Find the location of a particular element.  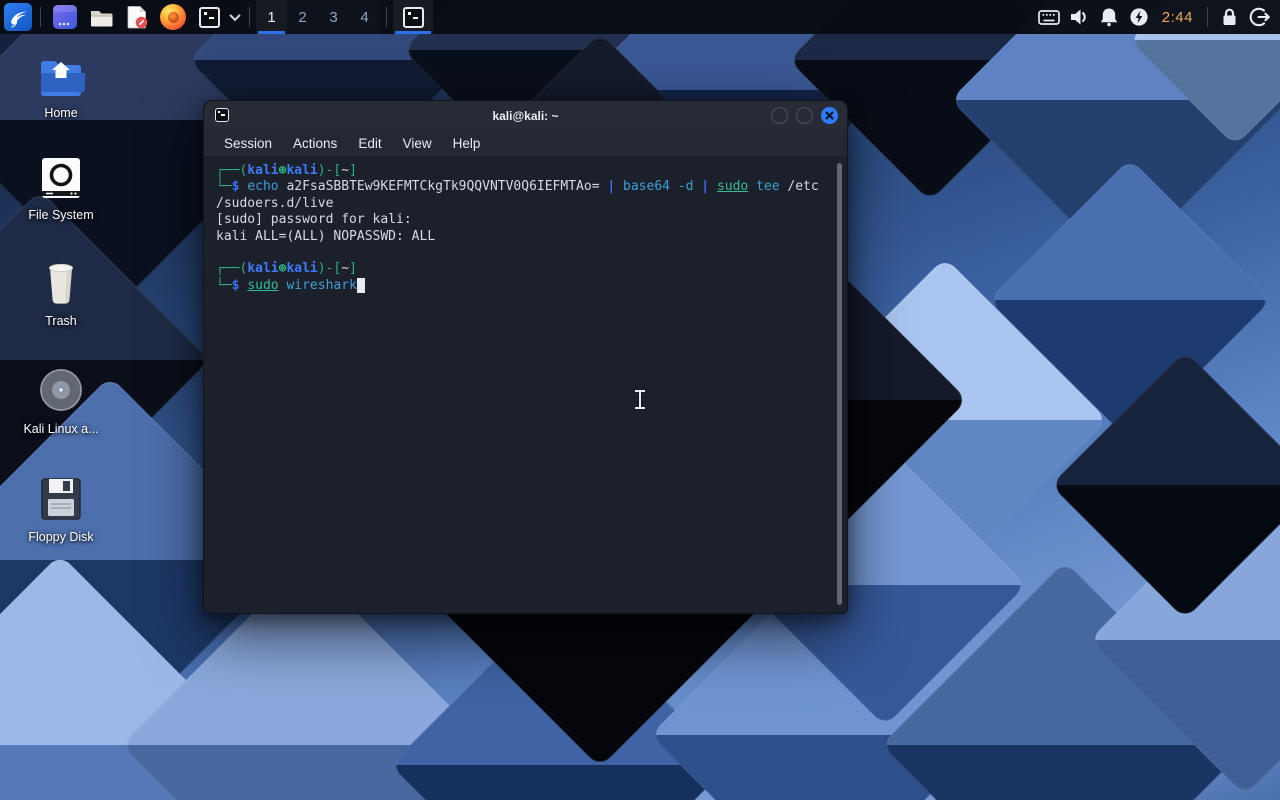

floppy-disk-icon is located at coordinates (61, 499).